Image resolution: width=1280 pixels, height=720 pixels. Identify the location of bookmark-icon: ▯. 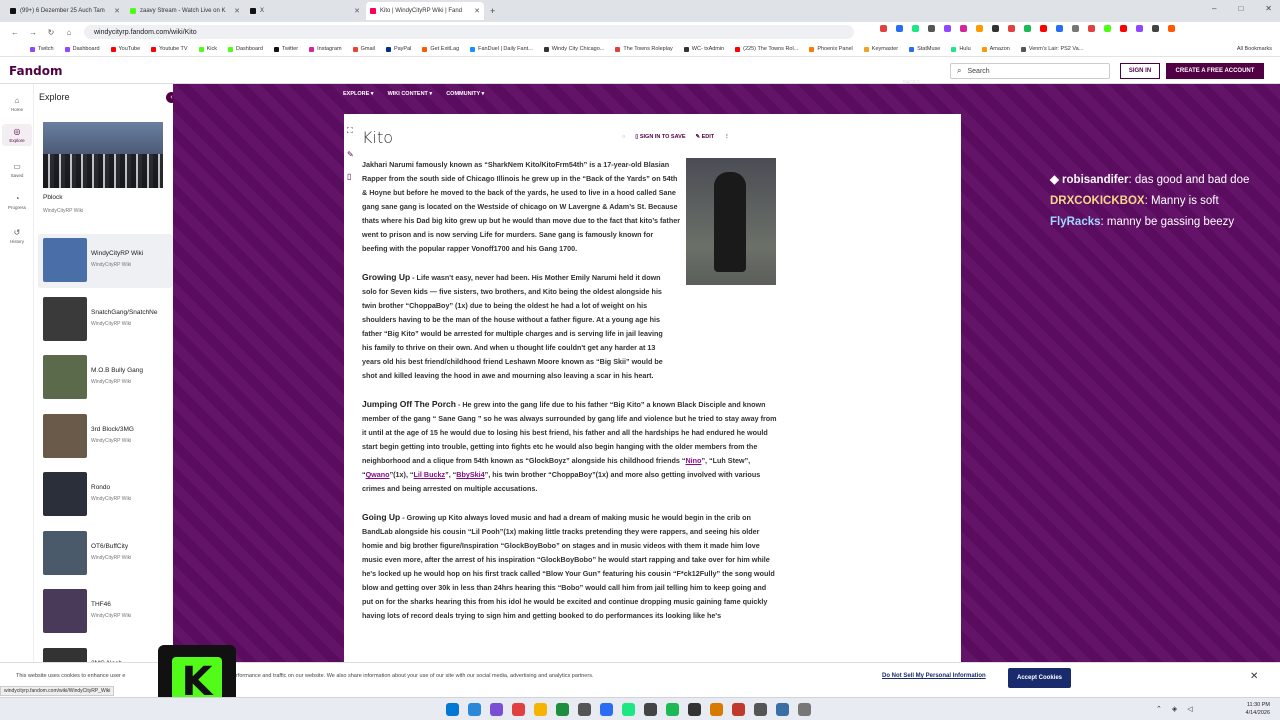
(349, 176).